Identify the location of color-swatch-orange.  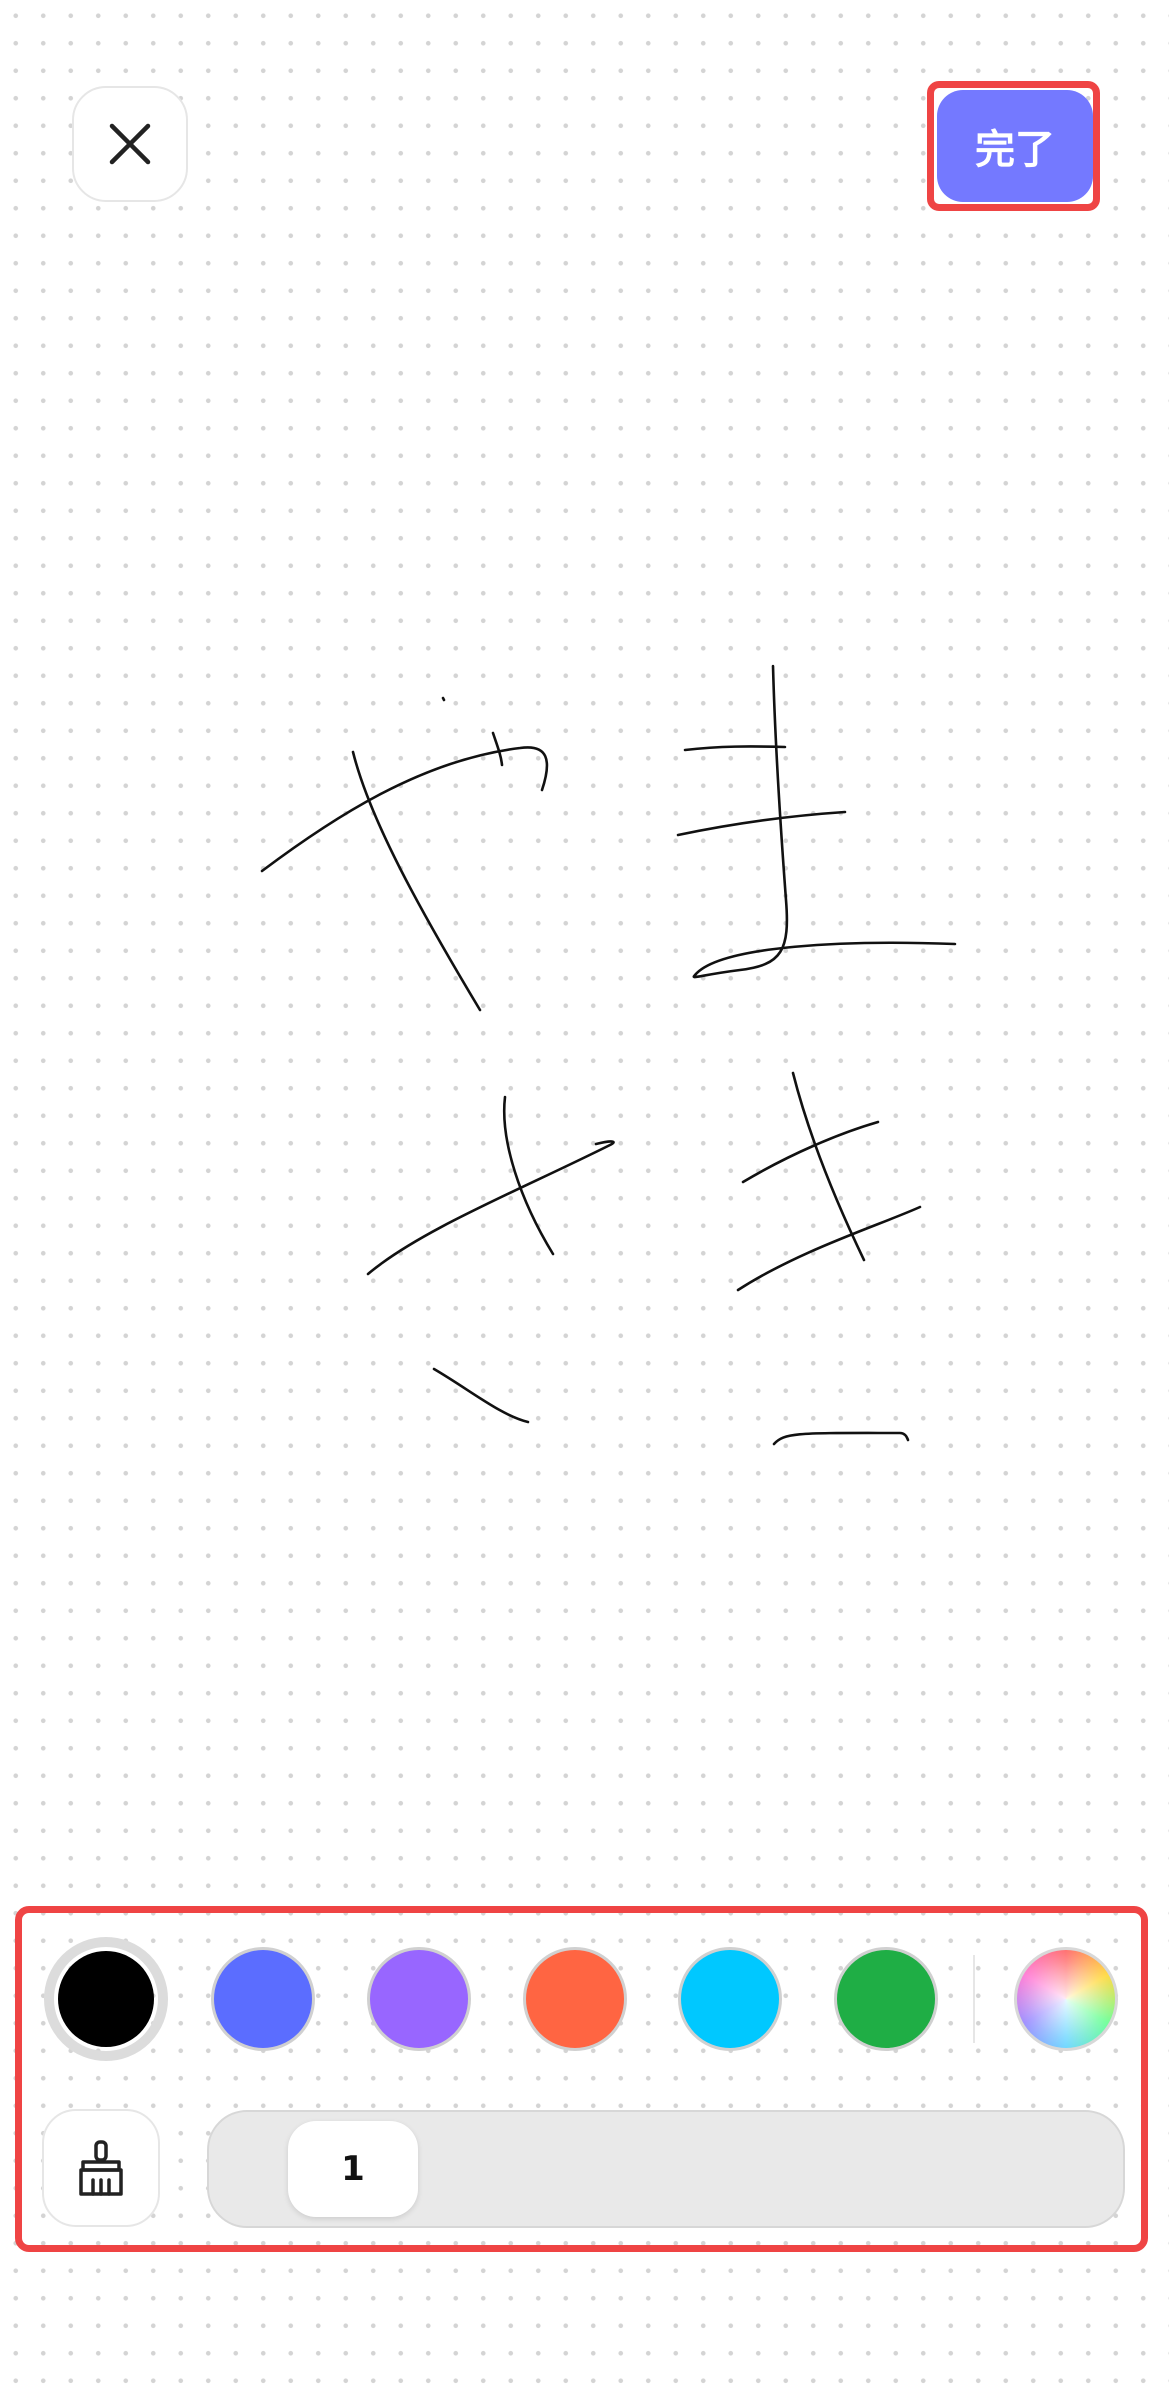
(575, 1999).